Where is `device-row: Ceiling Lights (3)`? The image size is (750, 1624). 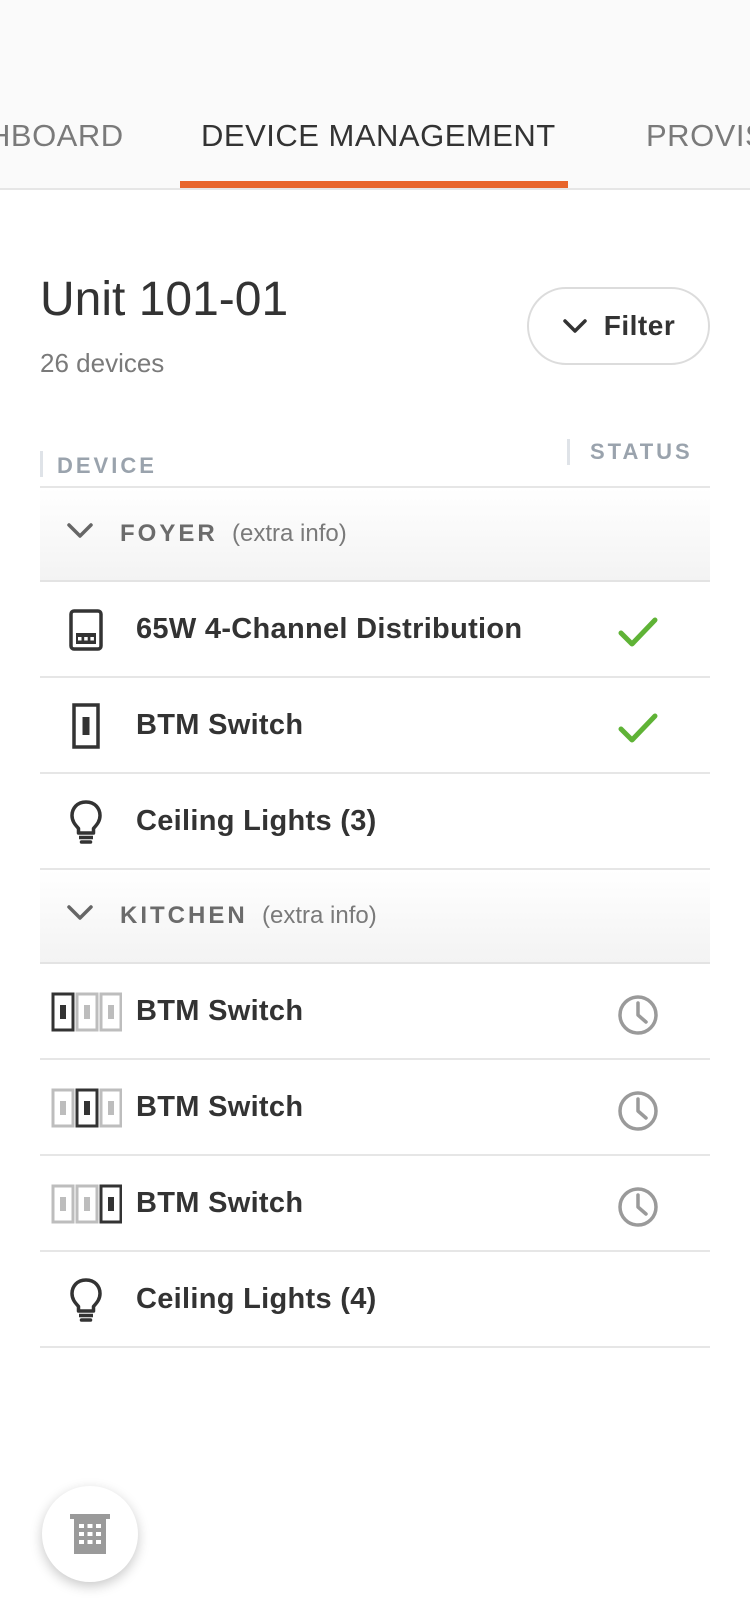 device-row: Ceiling Lights (3) is located at coordinates (375, 822).